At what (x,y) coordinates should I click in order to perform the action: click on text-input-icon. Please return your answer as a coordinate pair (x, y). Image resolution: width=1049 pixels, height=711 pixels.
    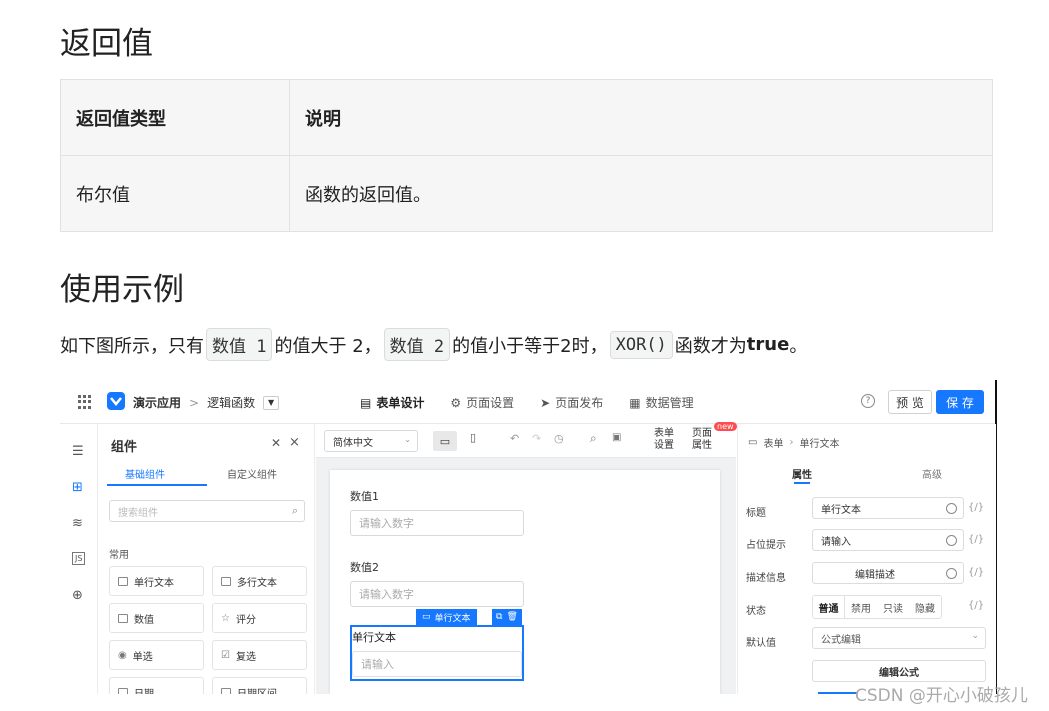
    Looking at the image, I should click on (123, 581).